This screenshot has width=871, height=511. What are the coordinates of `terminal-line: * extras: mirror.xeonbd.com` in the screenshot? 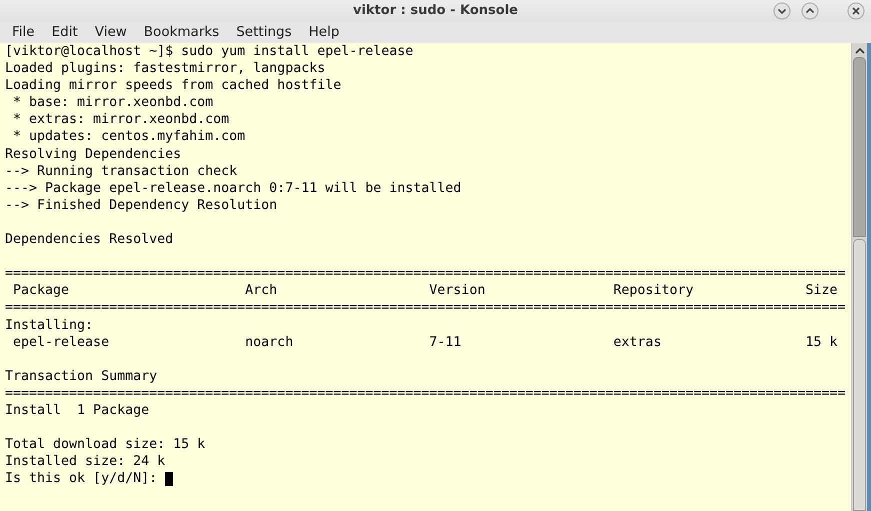 It's located at (121, 119).